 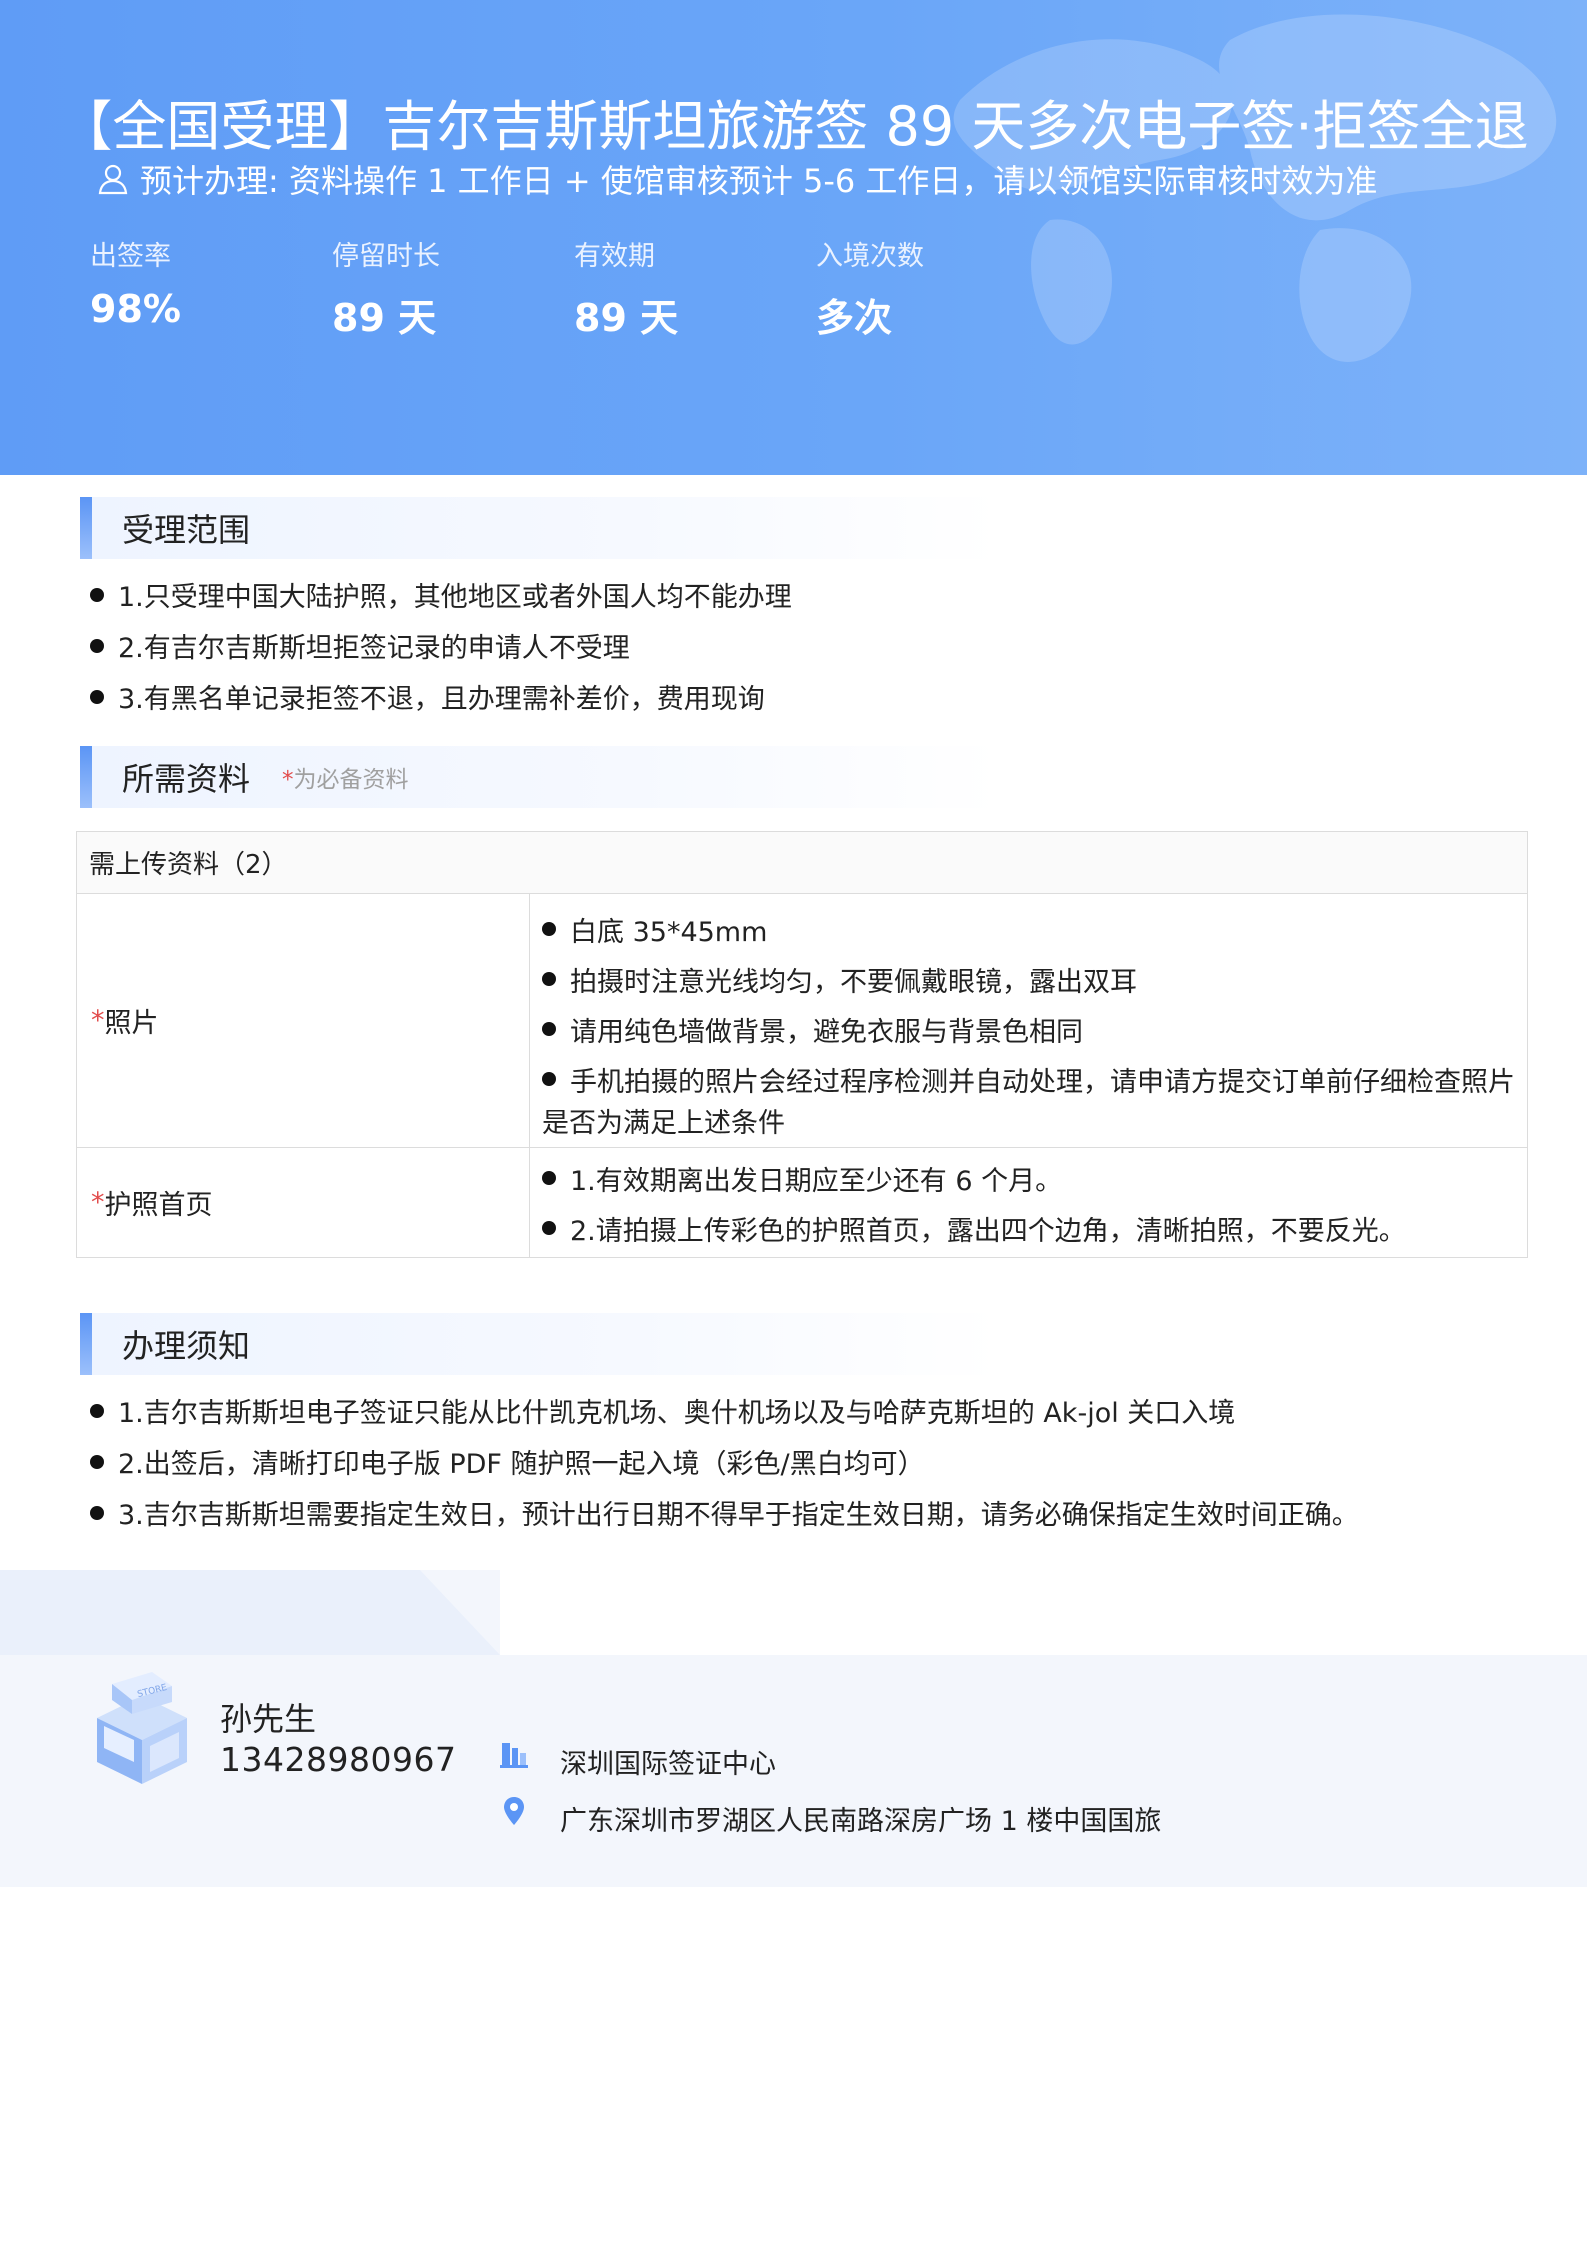 What do you see at coordinates (514, 1755) in the screenshot?
I see `building-icon` at bounding box center [514, 1755].